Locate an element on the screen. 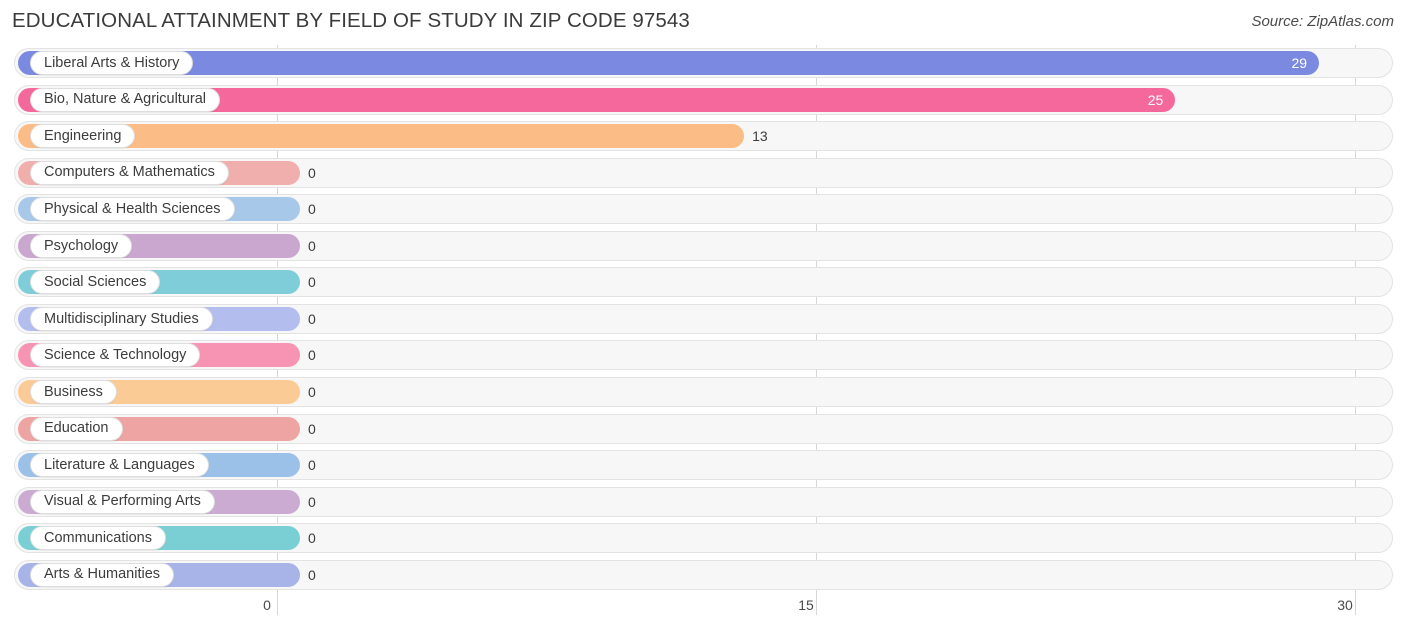 The width and height of the screenshot is (1406, 631). category-label: Liberal Arts & History is located at coordinates (112, 62).